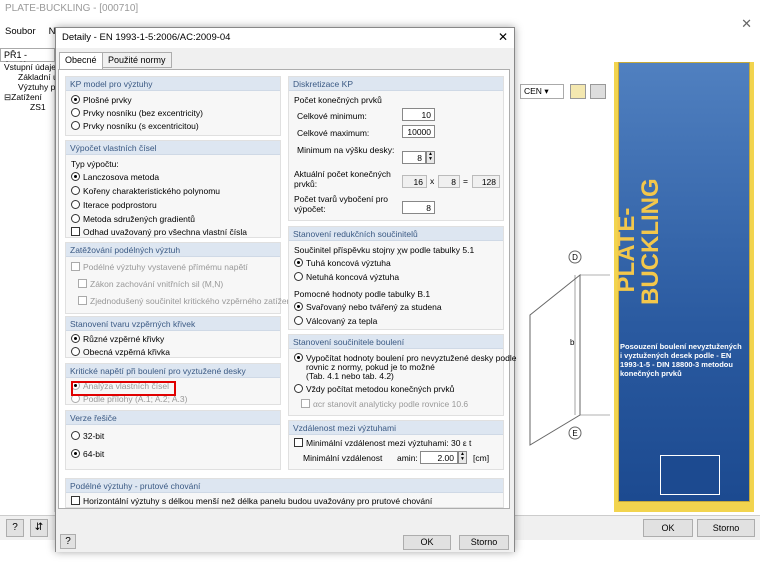 This screenshot has height=570, width=760. What do you see at coordinates (341, 204) in the screenshot?
I see `label-pocet-tvaru: Počet tvarů vybočení pro výpočet:` at bounding box center [341, 204].